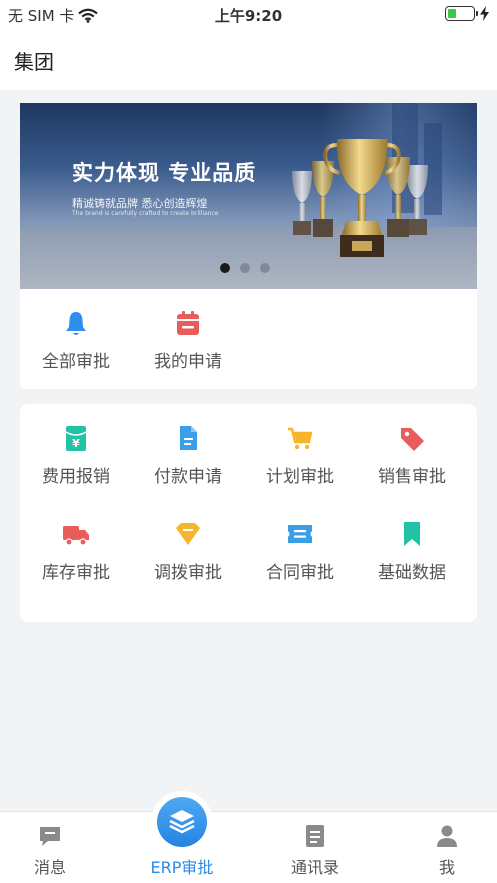  Describe the element at coordinates (188, 534) in the screenshot. I see `diamond-icon` at that location.